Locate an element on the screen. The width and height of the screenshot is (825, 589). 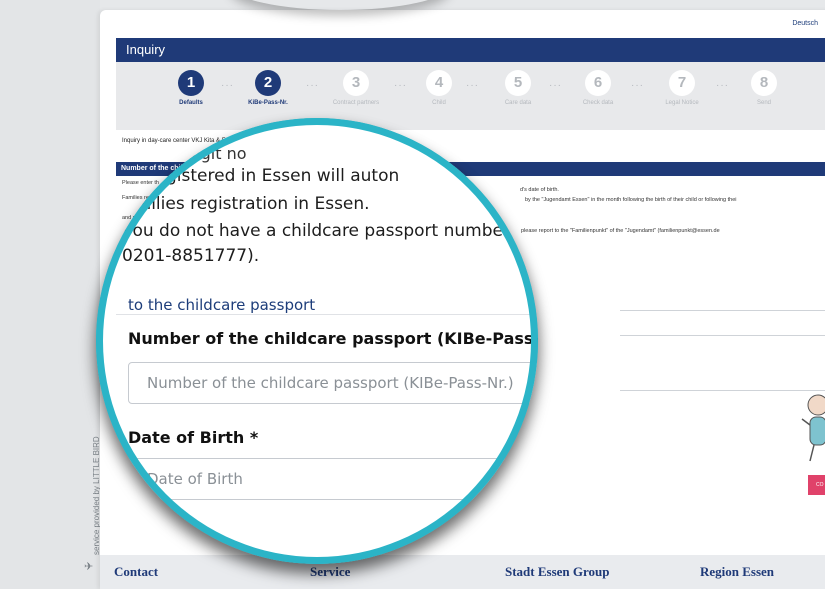
step-4: 4 Child is located at coordinates (439, 88).